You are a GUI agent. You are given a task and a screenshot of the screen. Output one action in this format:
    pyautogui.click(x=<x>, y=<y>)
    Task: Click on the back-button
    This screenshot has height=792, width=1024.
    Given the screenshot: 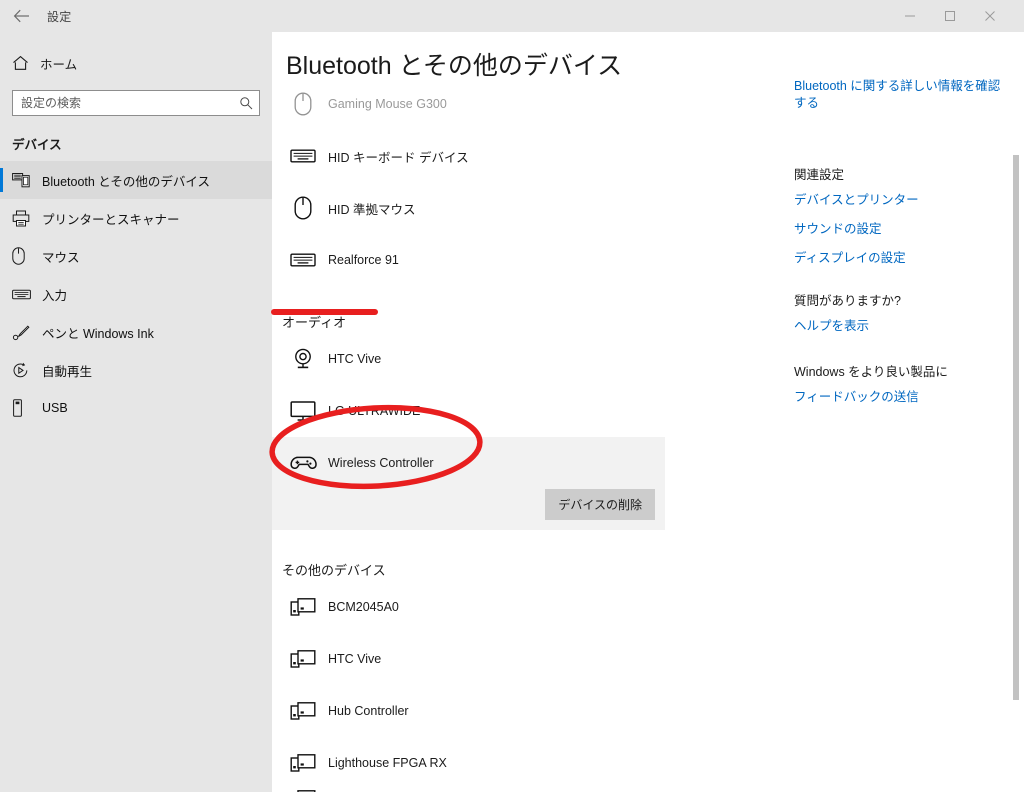 What is the action you would take?
    pyautogui.click(x=22, y=16)
    